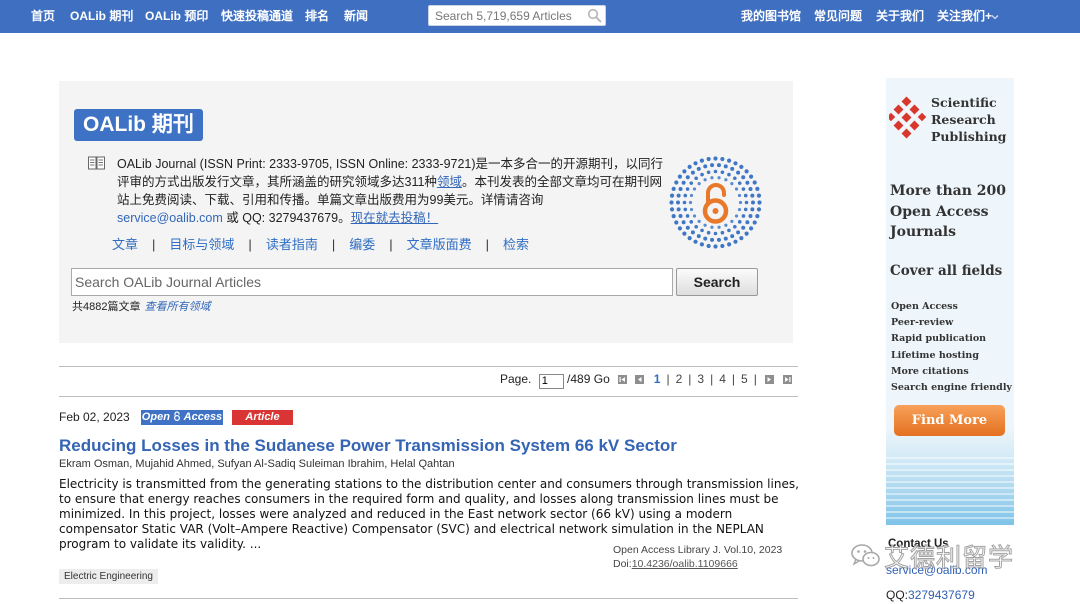 This screenshot has height=604, width=1080. I want to click on ad-headline-line: More than 200, so click(948, 191).